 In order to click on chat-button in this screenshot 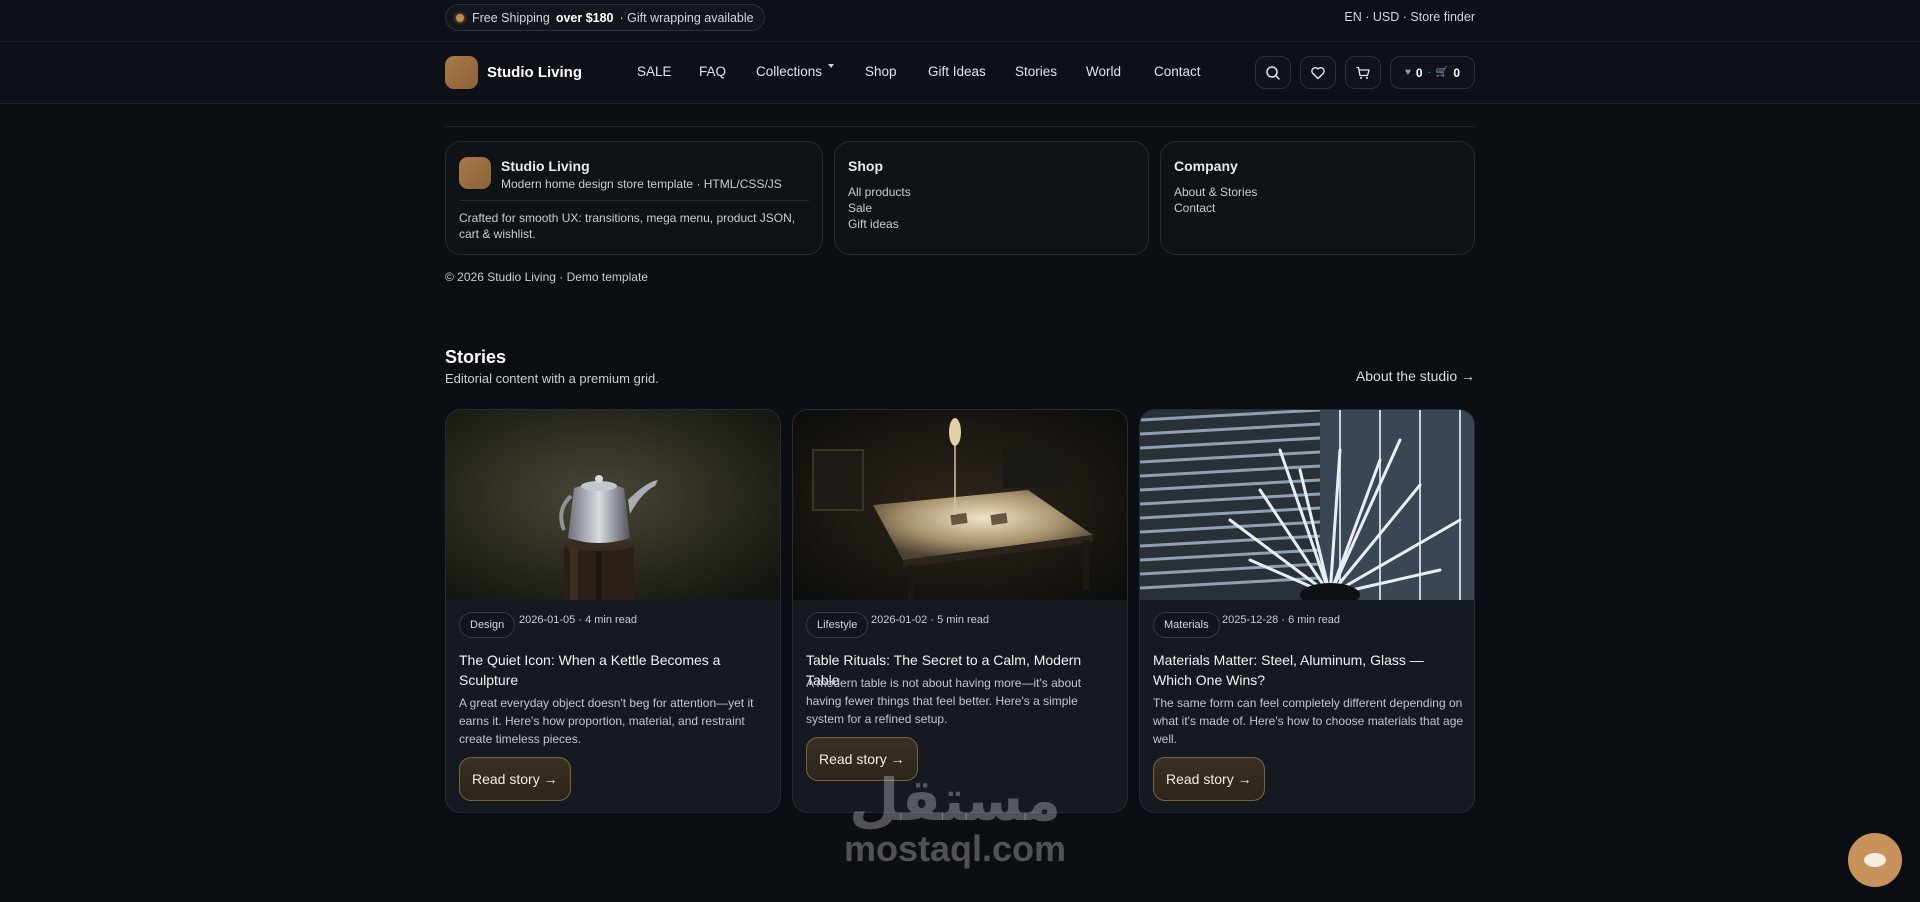, I will do `click(1875, 860)`.